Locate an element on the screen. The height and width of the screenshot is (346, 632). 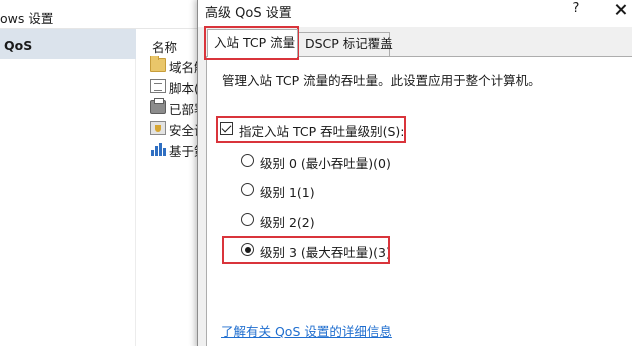
chart-icon is located at coordinates (158, 149).